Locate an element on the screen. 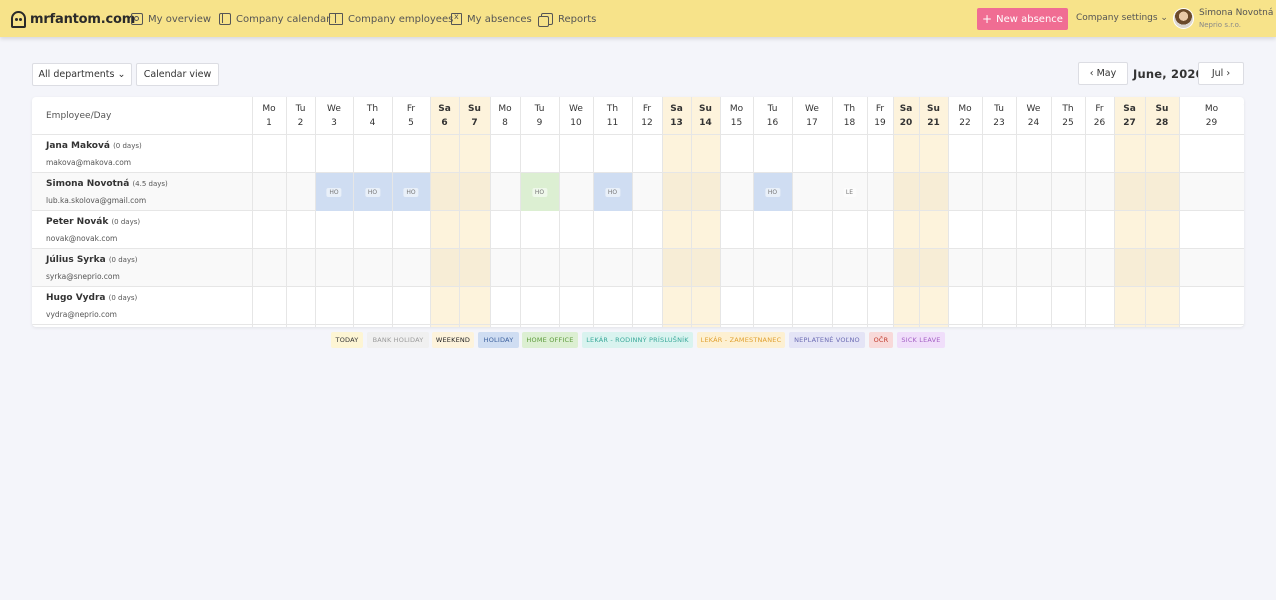 The height and width of the screenshot is (600, 1276). day-number: 8 is located at coordinates (505, 123).